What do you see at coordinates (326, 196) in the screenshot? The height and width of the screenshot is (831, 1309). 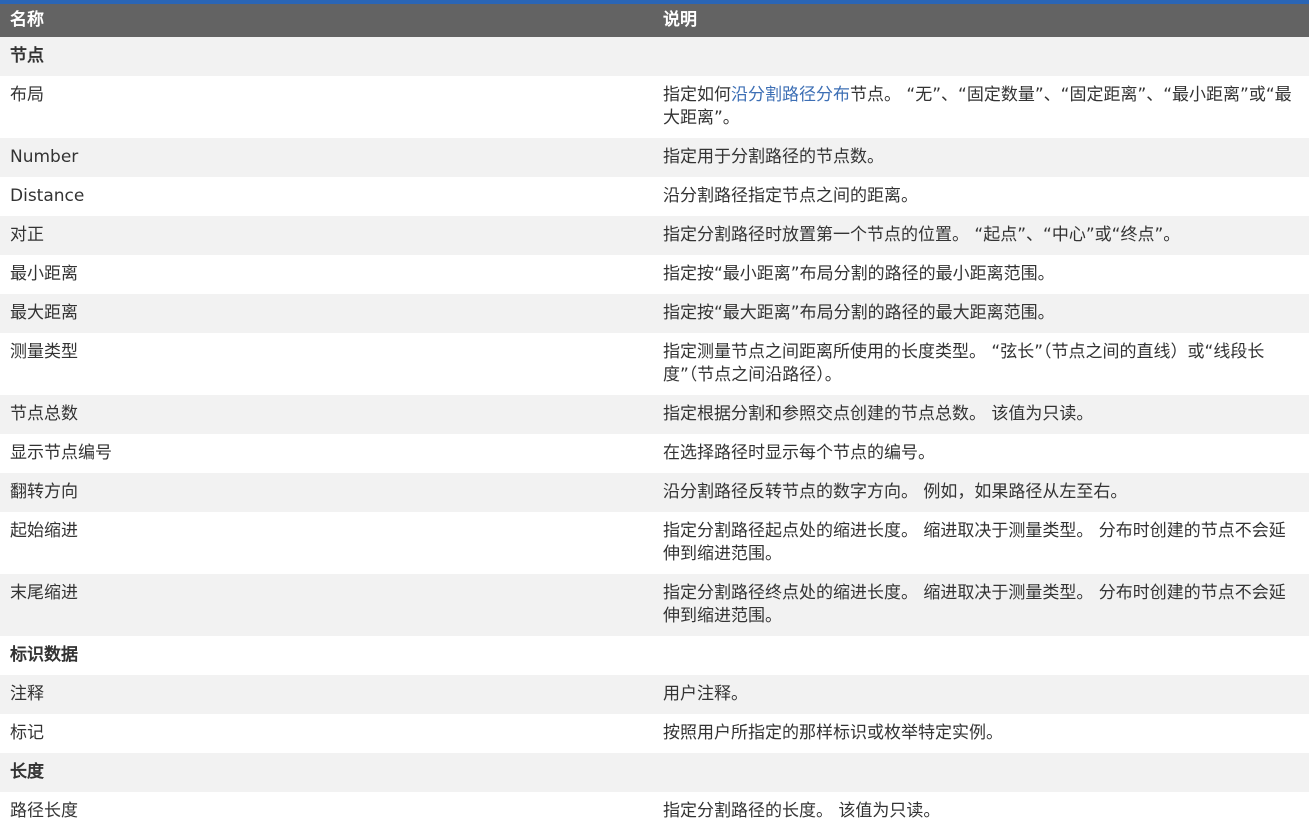 I see `param-name: Distance` at bounding box center [326, 196].